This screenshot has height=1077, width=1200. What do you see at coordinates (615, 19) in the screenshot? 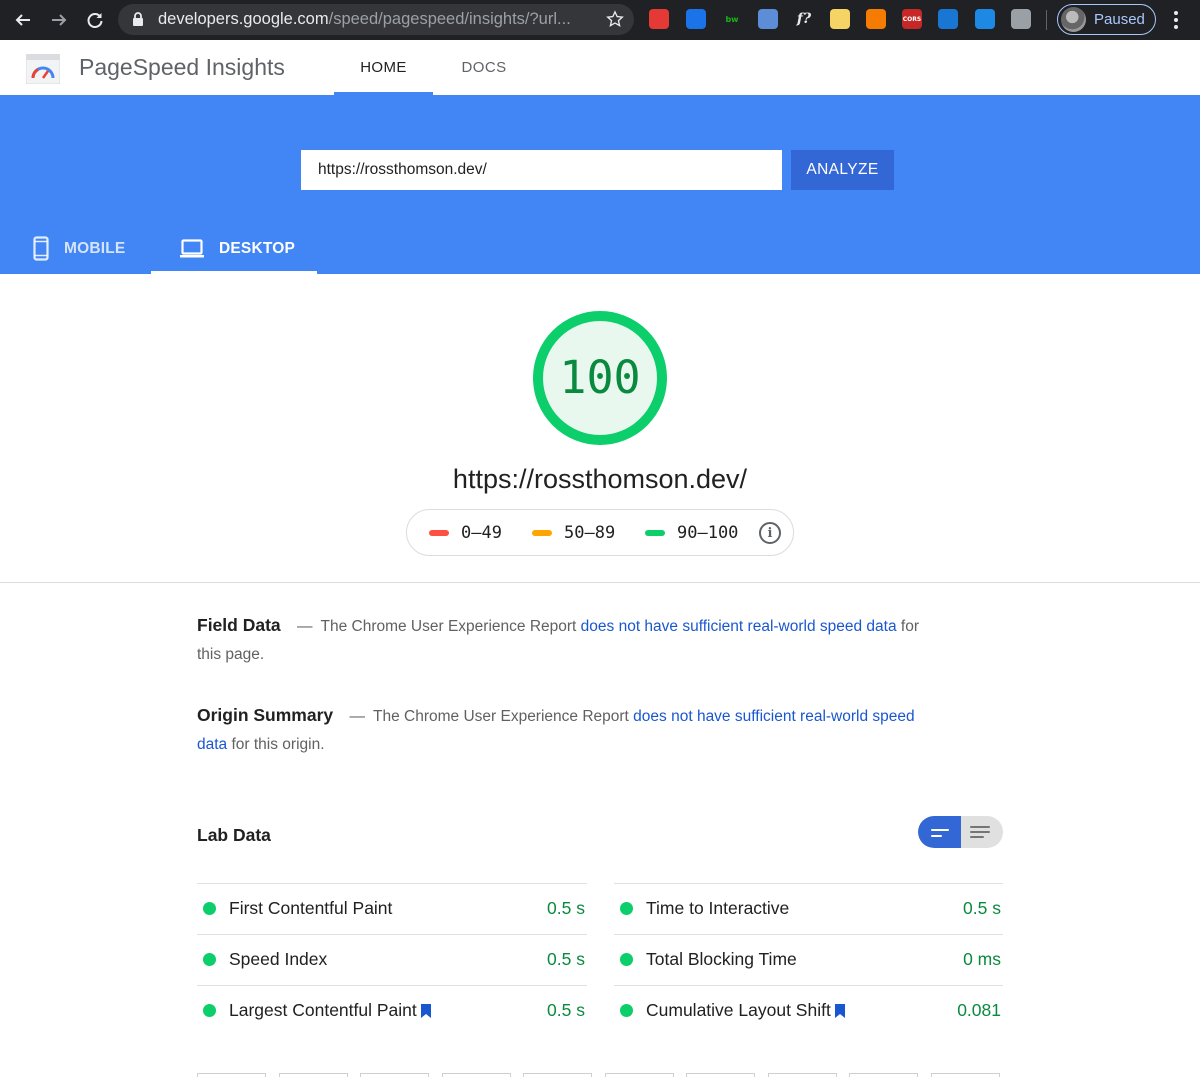
I see `bookmark-star-icon` at bounding box center [615, 19].